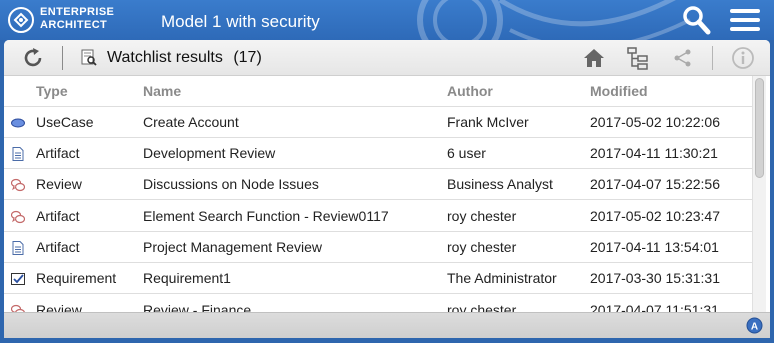 This screenshot has height=343, width=774. What do you see at coordinates (518, 277) in the screenshot?
I see `row-author: The Administrator` at bounding box center [518, 277].